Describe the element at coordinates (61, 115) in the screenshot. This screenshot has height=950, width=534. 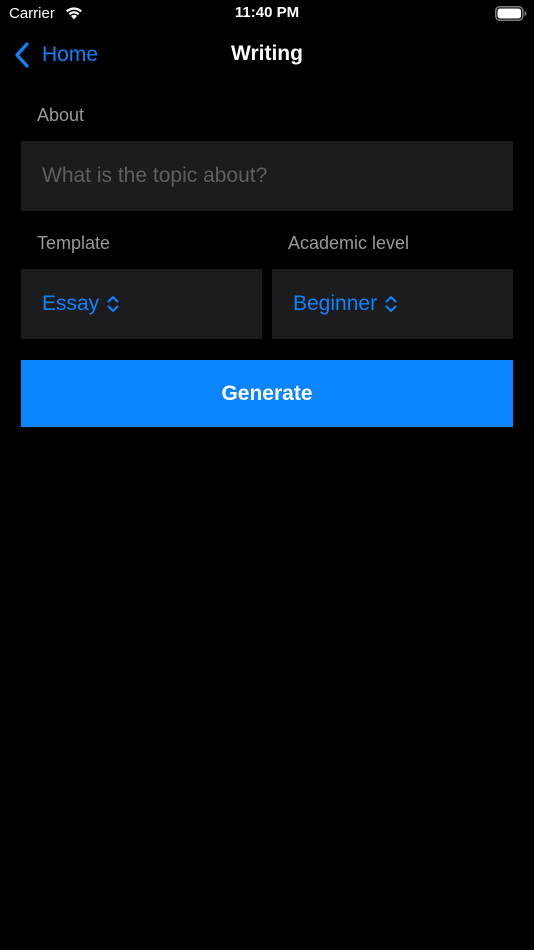
I see `about-label: About` at that location.